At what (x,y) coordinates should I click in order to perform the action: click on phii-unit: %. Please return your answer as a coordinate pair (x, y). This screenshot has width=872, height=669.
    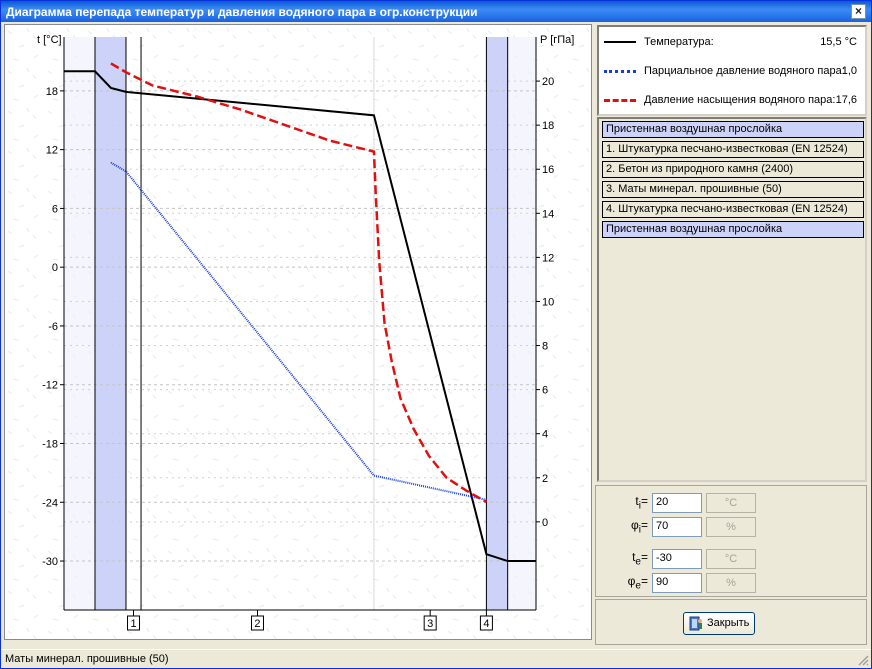
    Looking at the image, I should click on (731, 527).